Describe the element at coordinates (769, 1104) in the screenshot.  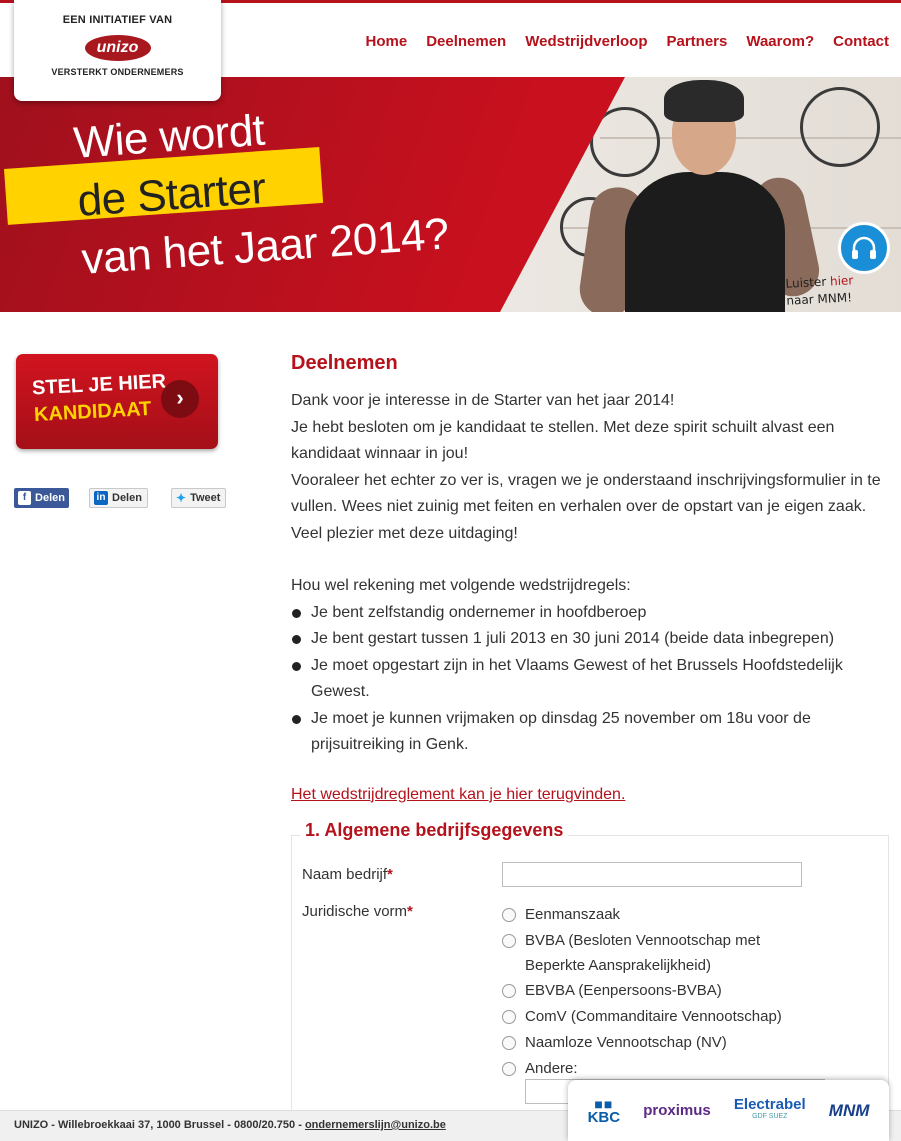
I see `electrabel-logo-text: Electrabel` at that location.